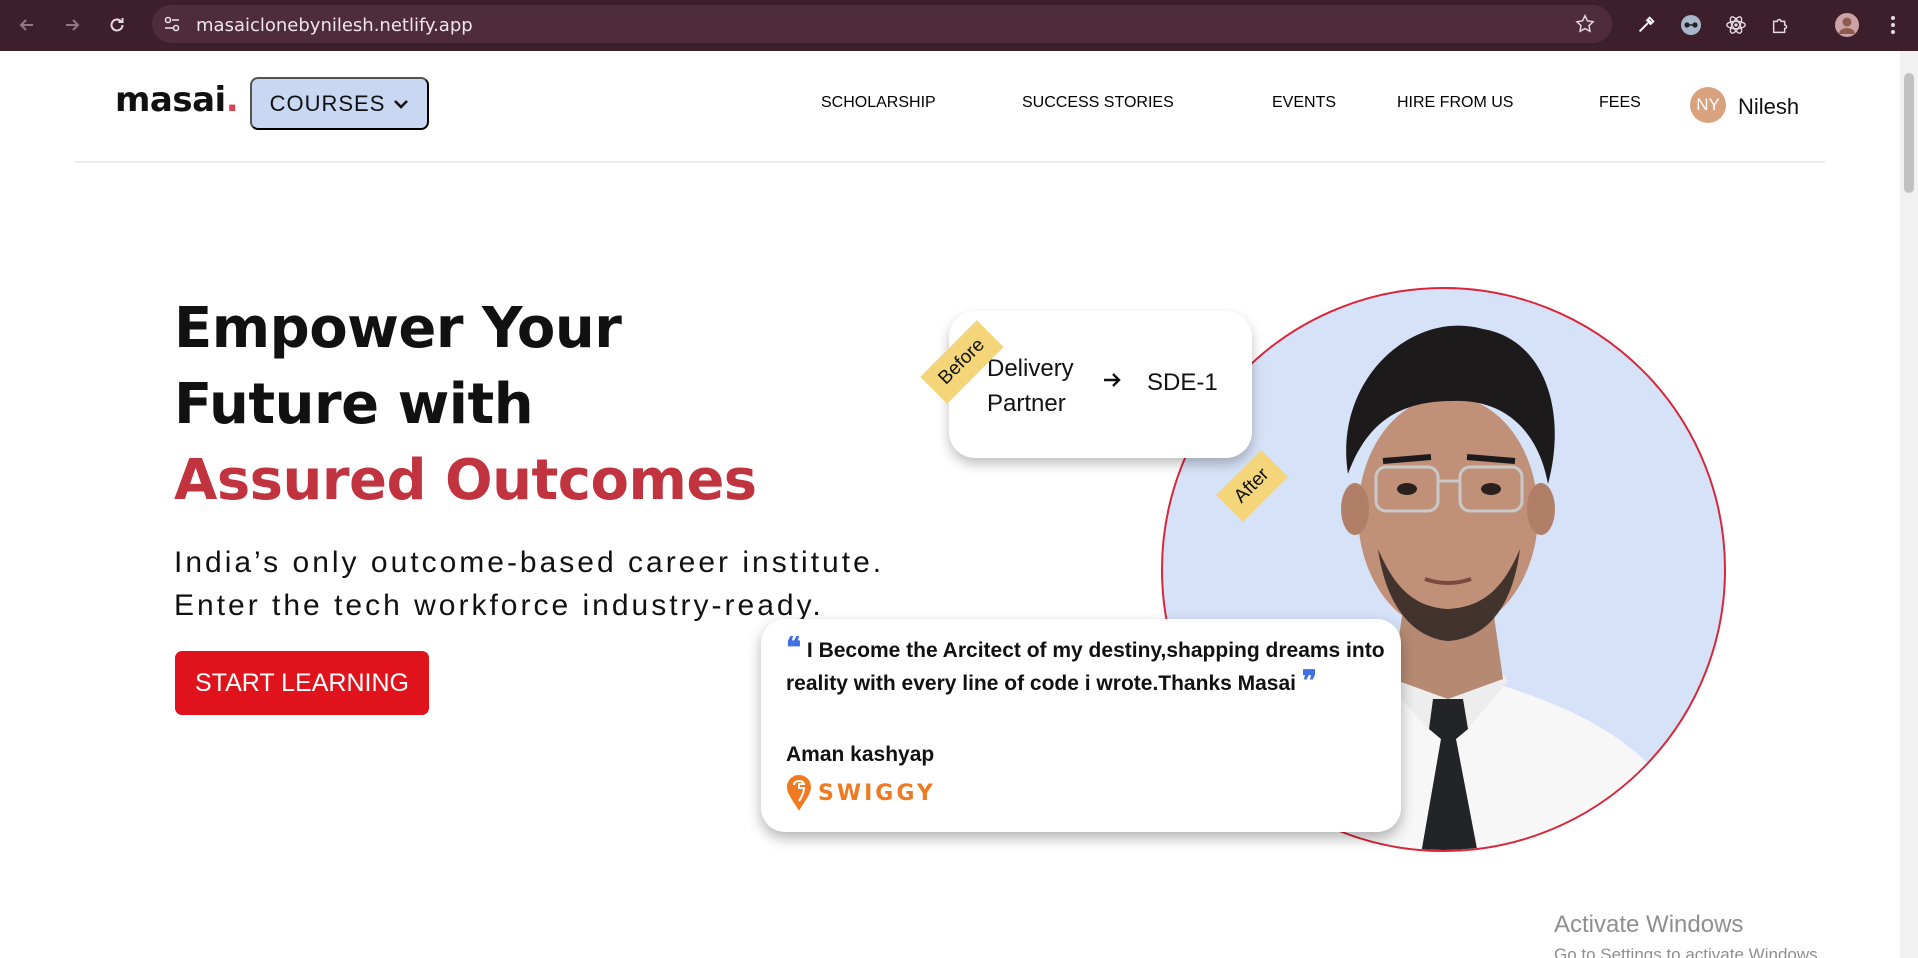 This screenshot has height=958, width=1918. Describe the element at coordinates (465, 480) in the screenshot. I see `headline-accent: Assured Outcomes` at that location.